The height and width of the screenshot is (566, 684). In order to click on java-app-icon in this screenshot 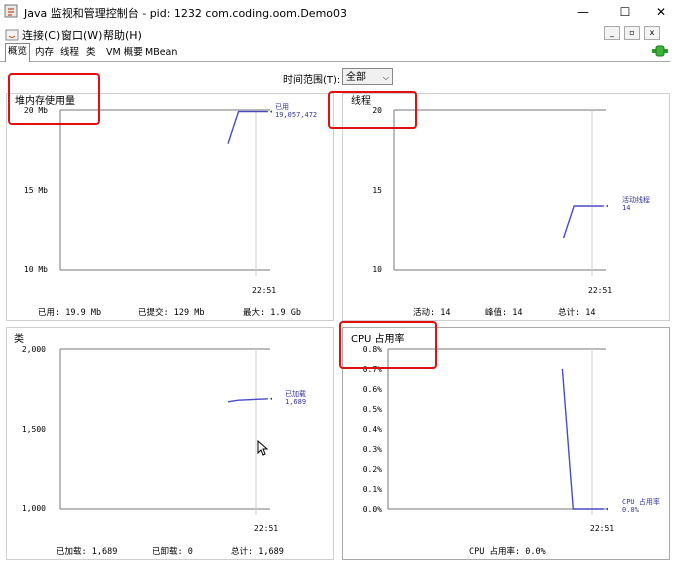, I will do `click(11, 11)`.